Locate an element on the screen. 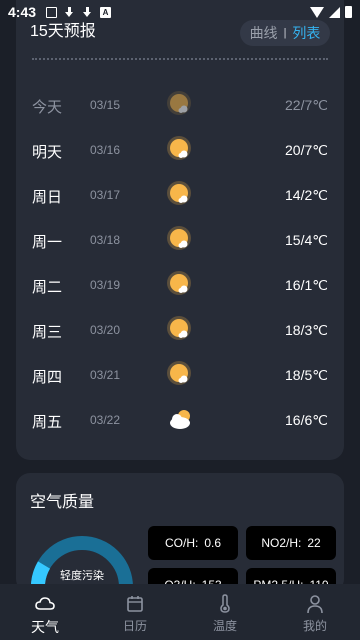 The height and width of the screenshot is (640, 360). toggle-curve-button: 曲线 is located at coordinates (264, 33).